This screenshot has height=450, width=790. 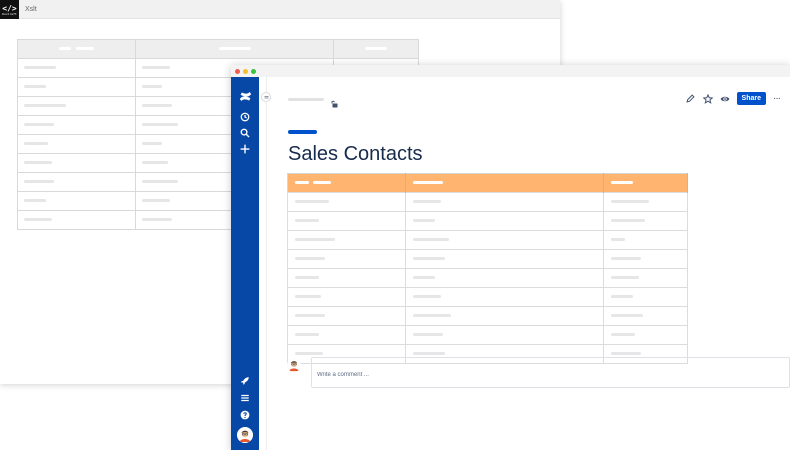 I want to click on background-window-title: Xslt, so click(x=31, y=9).